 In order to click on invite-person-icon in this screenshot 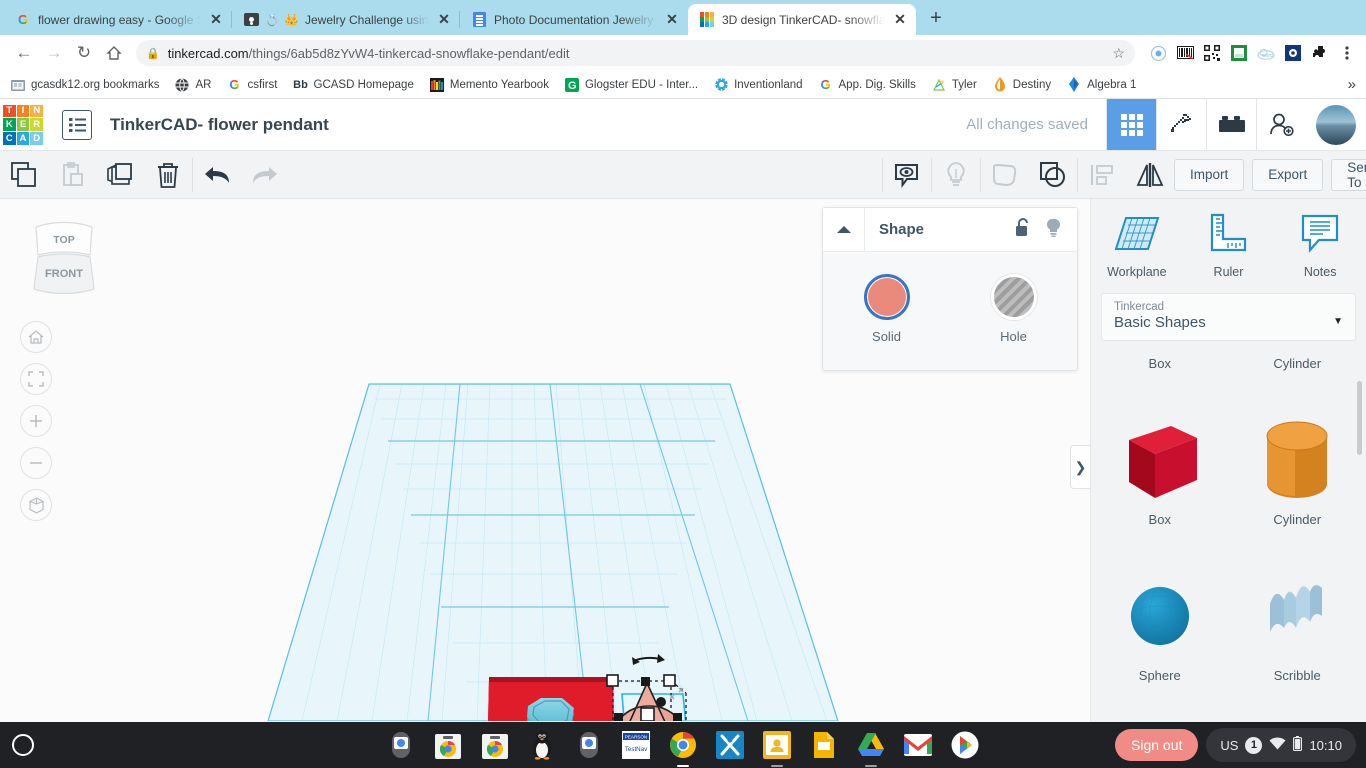, I will do `click(1281, 124)`.